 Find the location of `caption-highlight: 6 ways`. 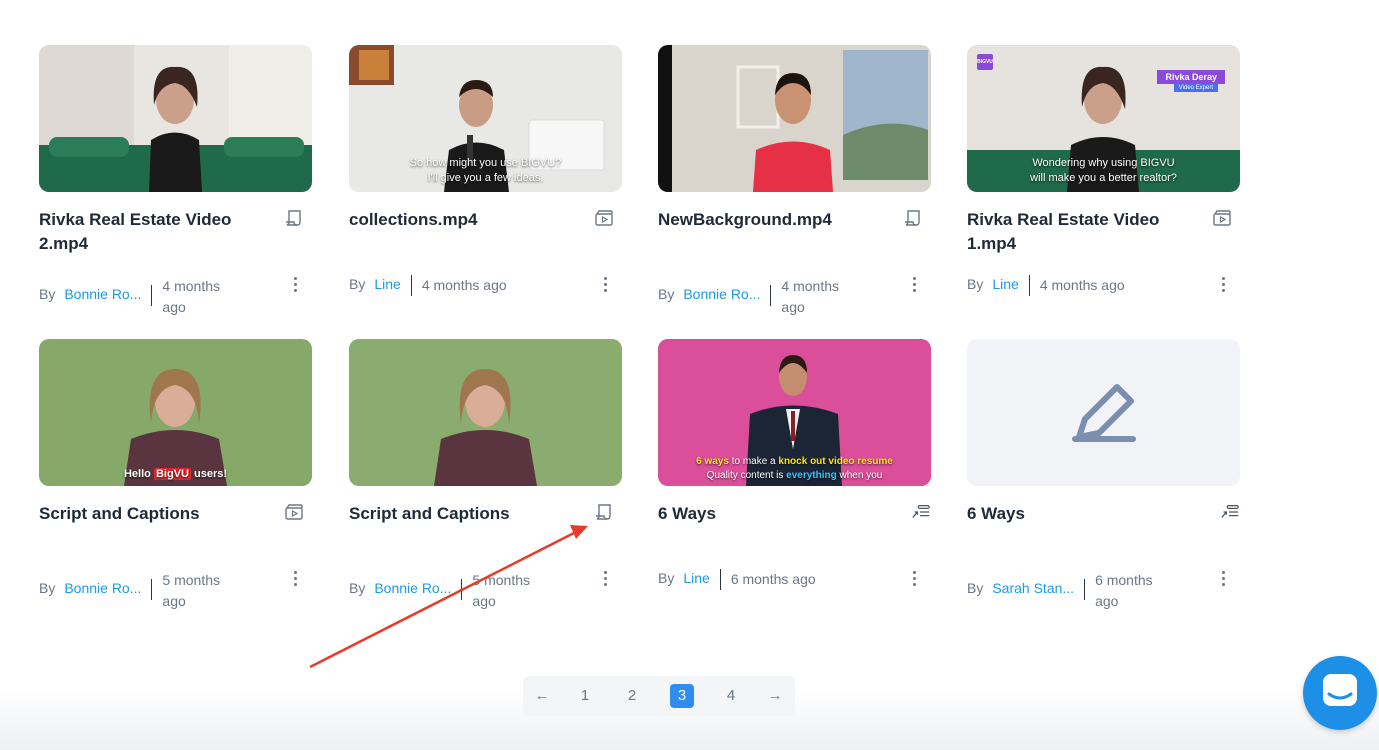

caption-highlight: 6 ways is located at coordinates (712, 461).